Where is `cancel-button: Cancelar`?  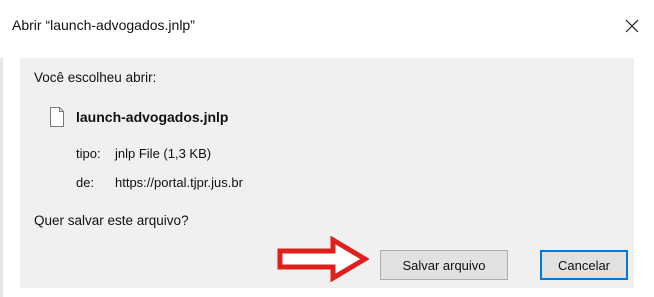 cancel-button: Cancelar is located at coordinates (584, 265).